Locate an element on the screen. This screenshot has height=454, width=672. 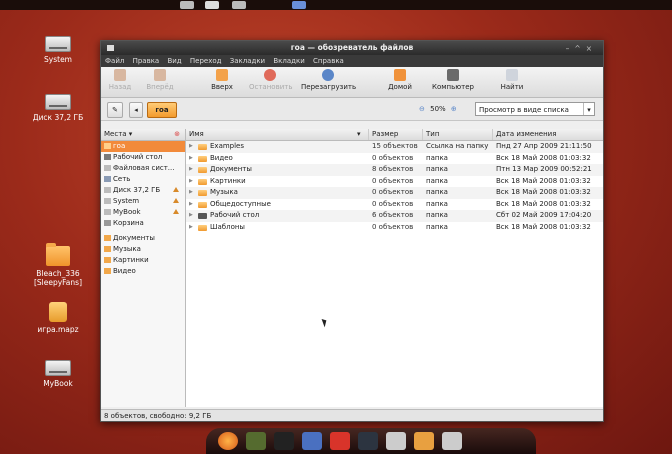
desktop-folder-icon is located at coordinates (202, 216).